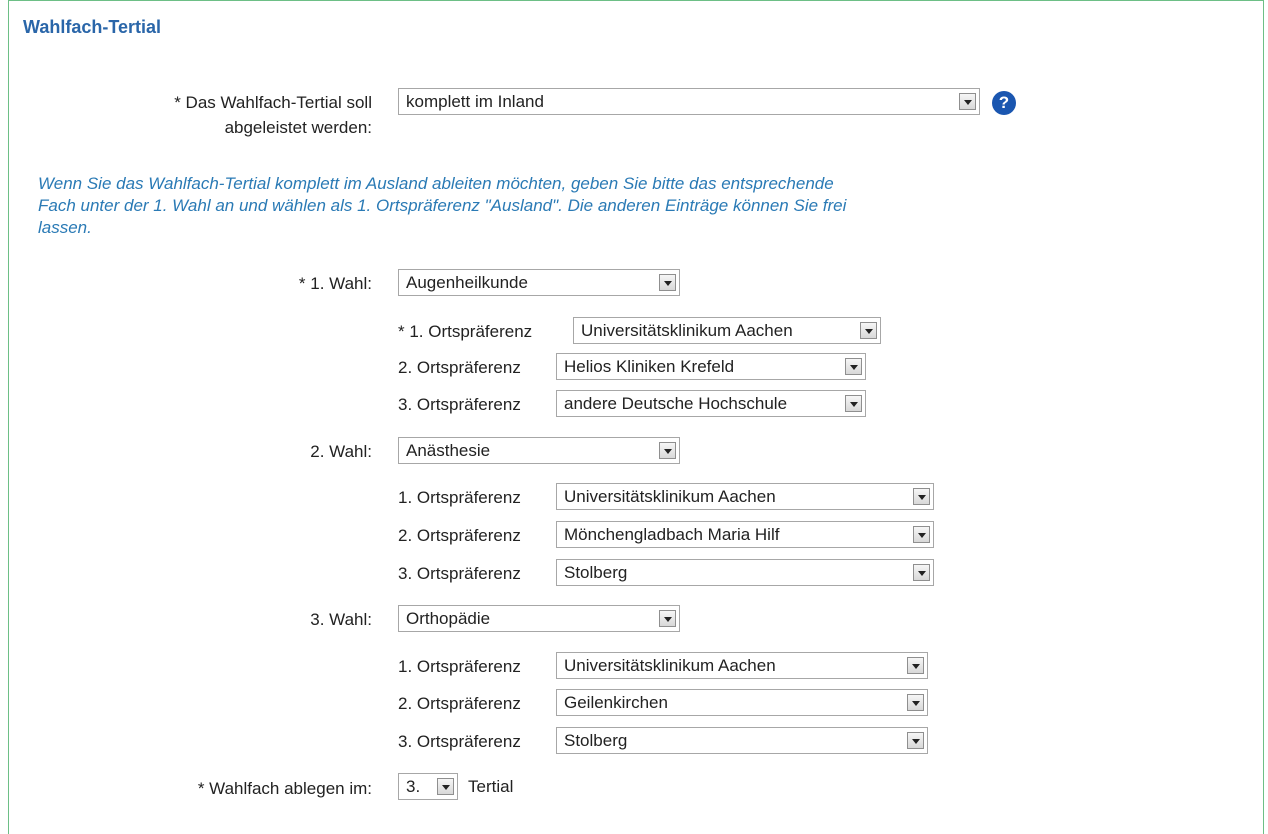  I want to click on choice-2-pref-3-value: Stolberg, so click(596, 572).